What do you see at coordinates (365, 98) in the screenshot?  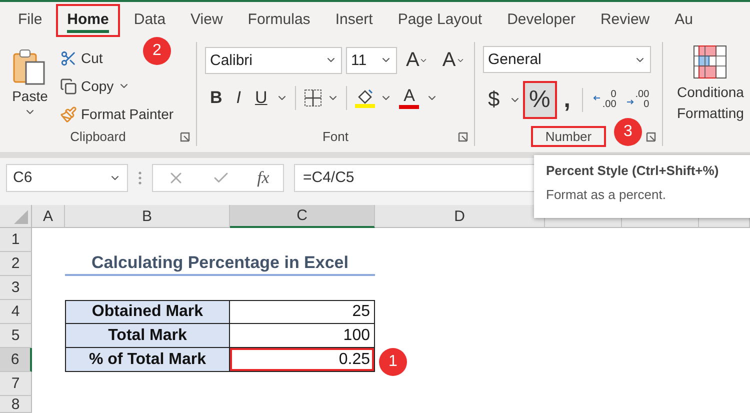 I see `fill-color-icon` at bounding box center [365, 98].